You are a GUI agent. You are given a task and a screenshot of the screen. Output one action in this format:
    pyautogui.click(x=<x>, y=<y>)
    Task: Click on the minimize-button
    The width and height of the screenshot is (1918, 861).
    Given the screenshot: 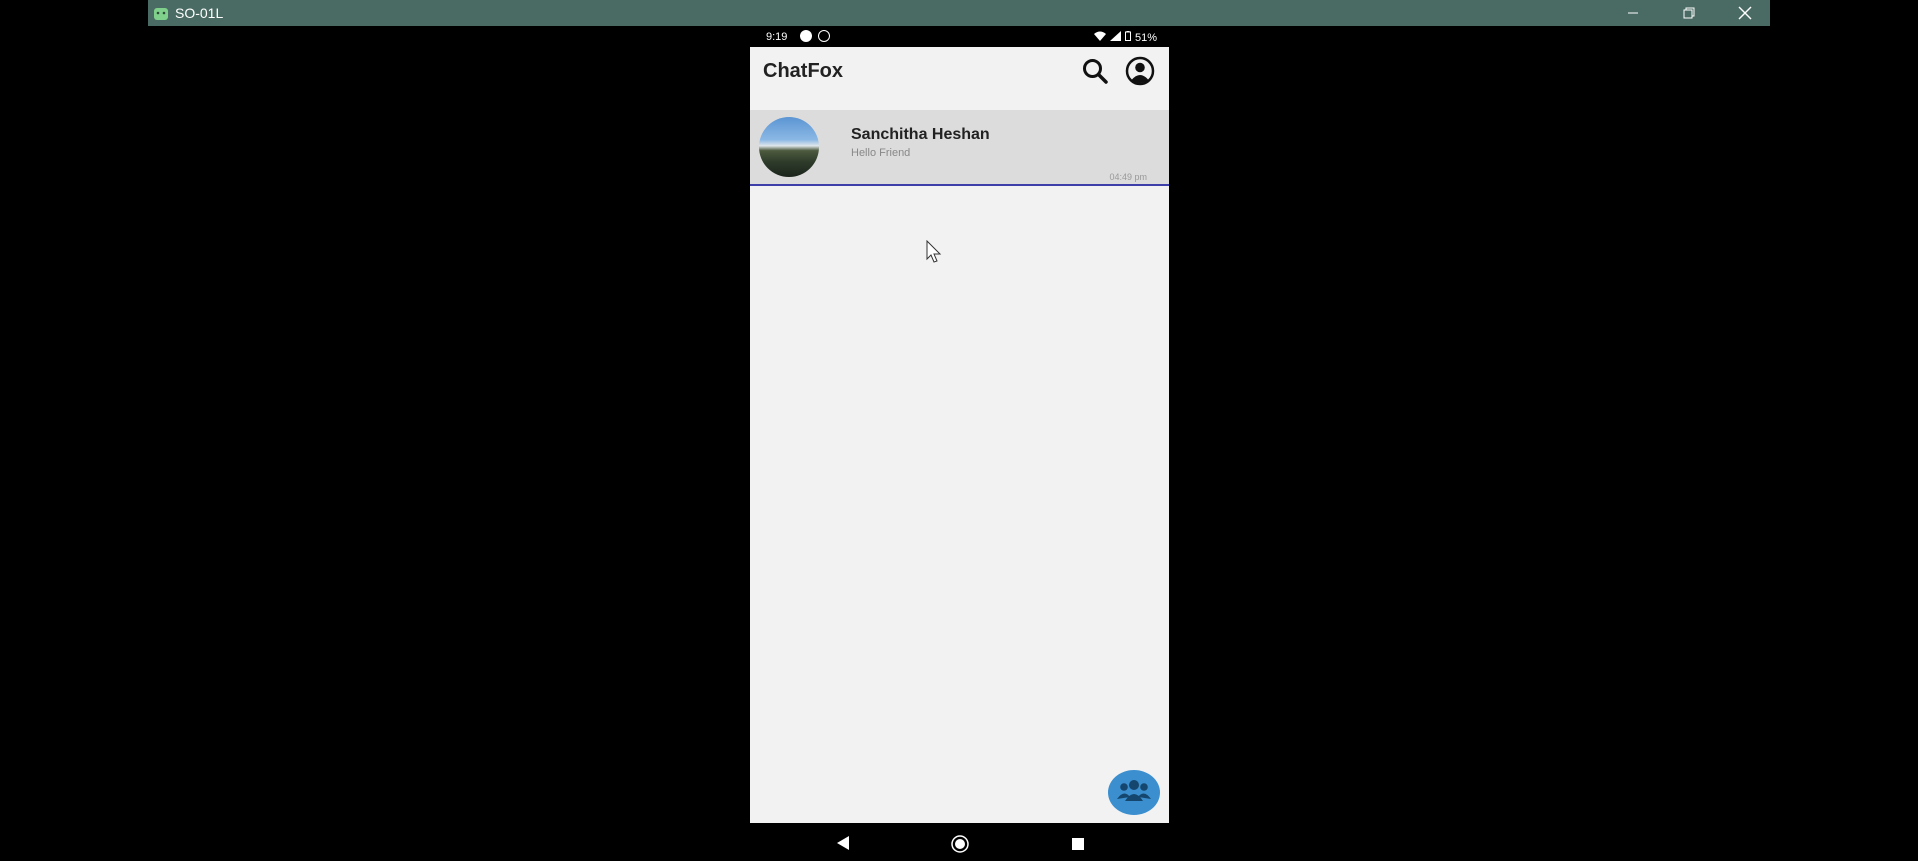 What is the action you would take?
    pyautogui.click(x=1633, y=13)
    